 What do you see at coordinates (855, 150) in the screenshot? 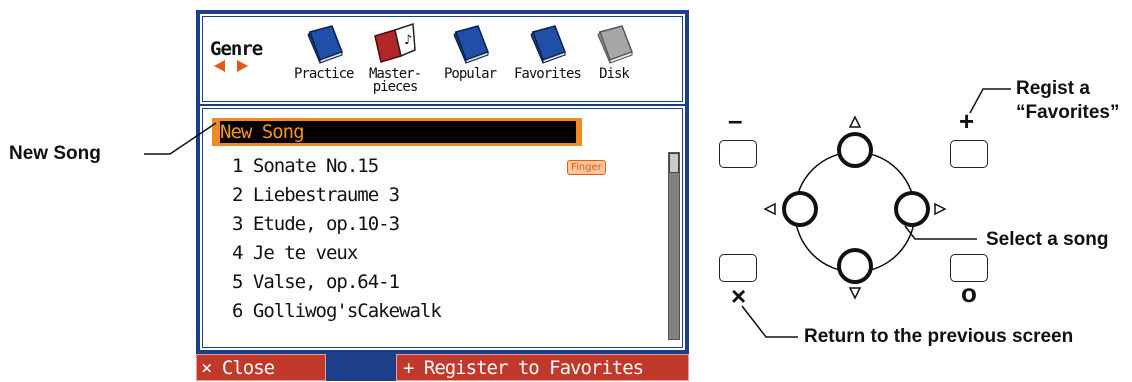
I see `cursor-up-button` at bounding box center [855, 150].